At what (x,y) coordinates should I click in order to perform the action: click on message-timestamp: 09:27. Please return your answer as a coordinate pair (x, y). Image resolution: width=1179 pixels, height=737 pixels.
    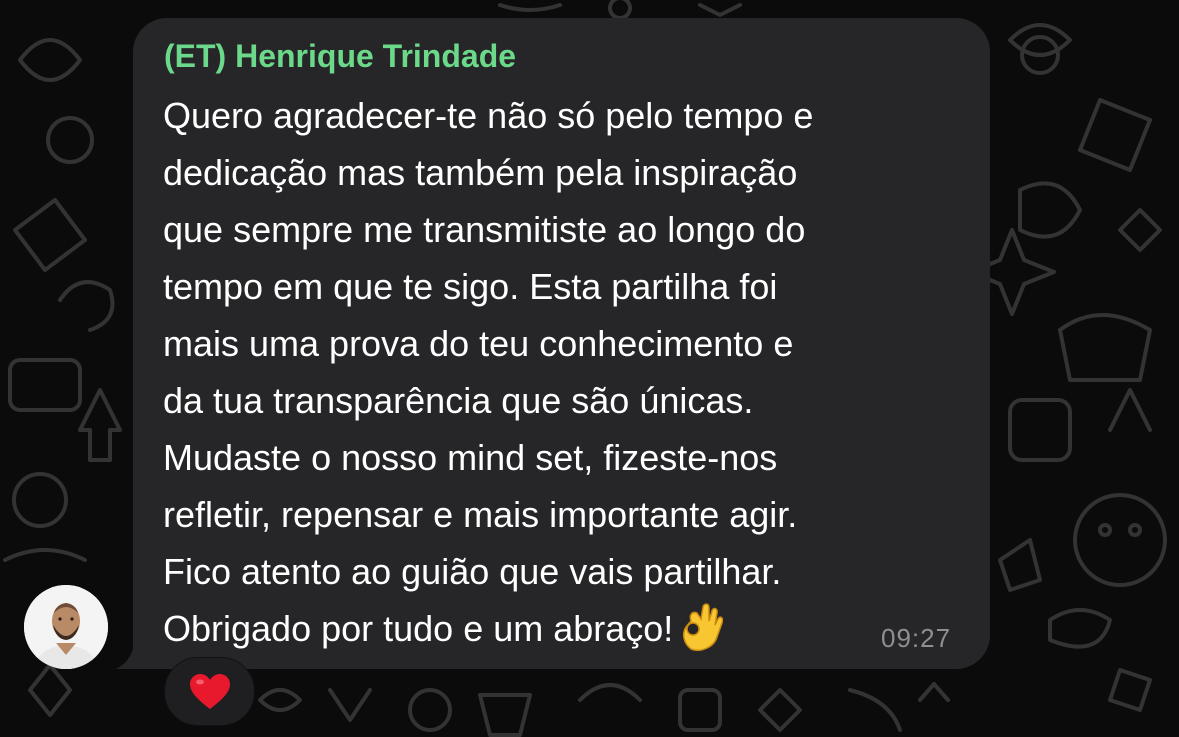
    Looking at the image, I should click on (916, 638).